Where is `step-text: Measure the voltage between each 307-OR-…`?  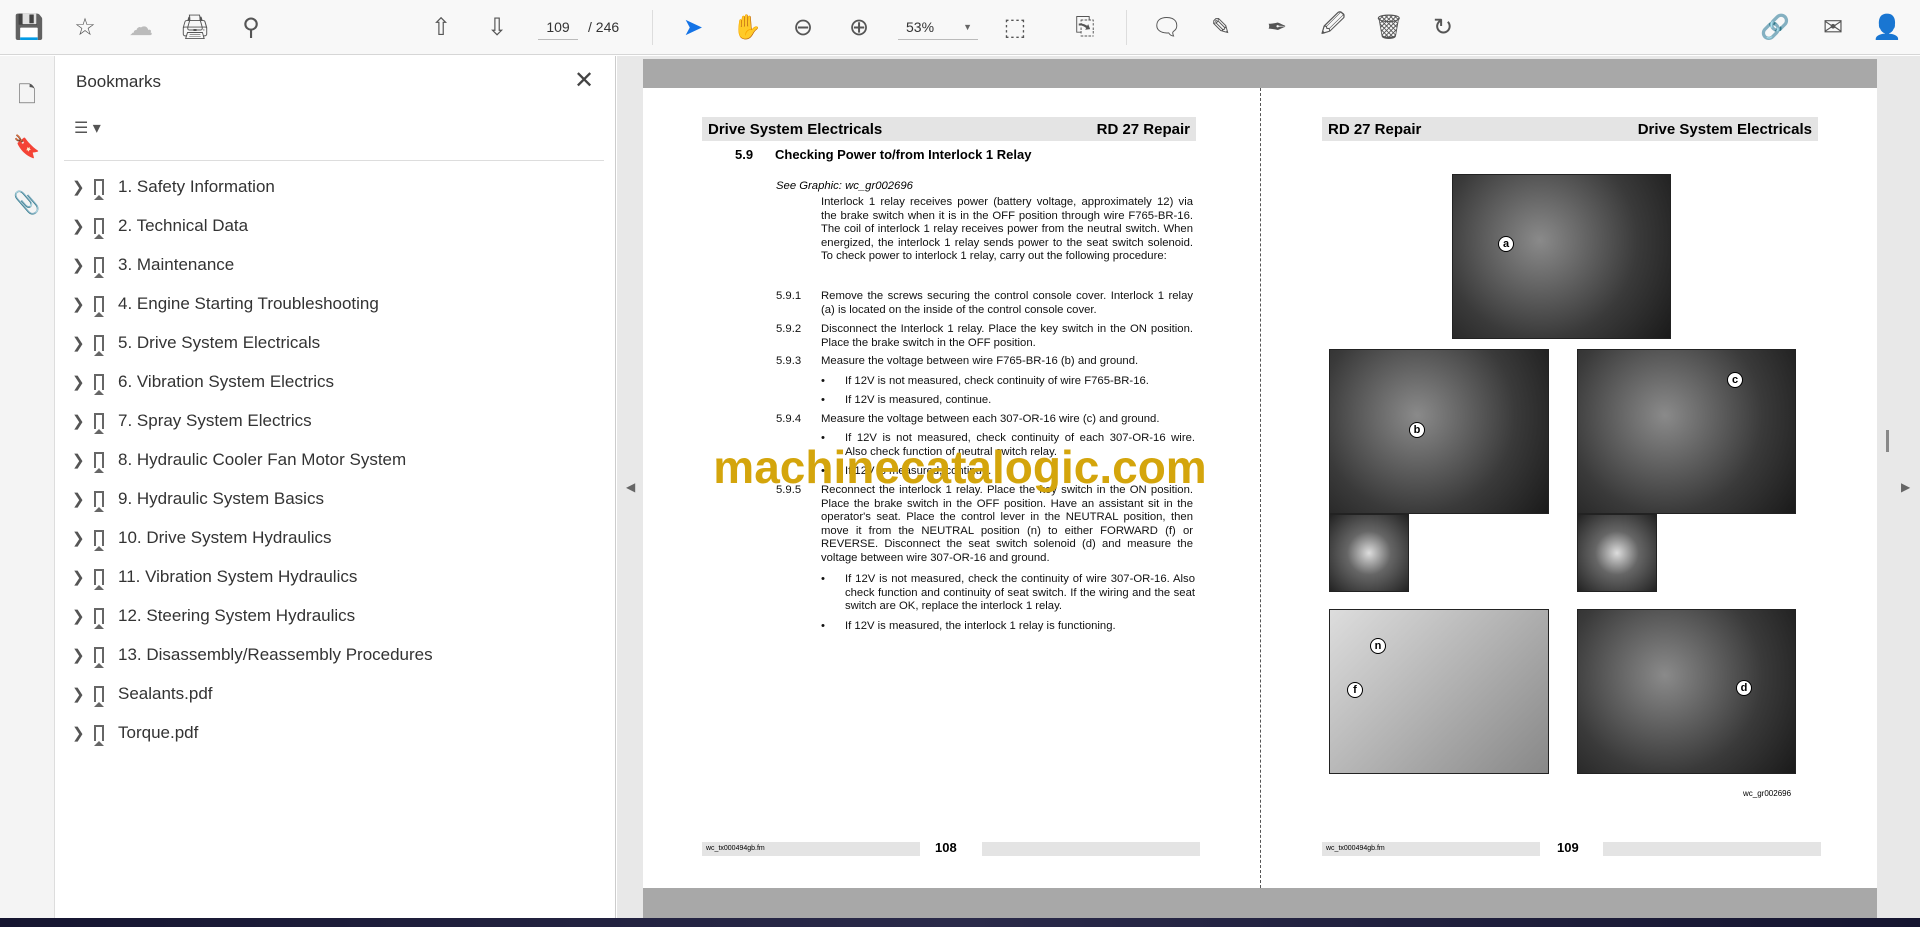
step-text: Measure the voltage between each 307-OR-… is located at coordinates (990, 419).